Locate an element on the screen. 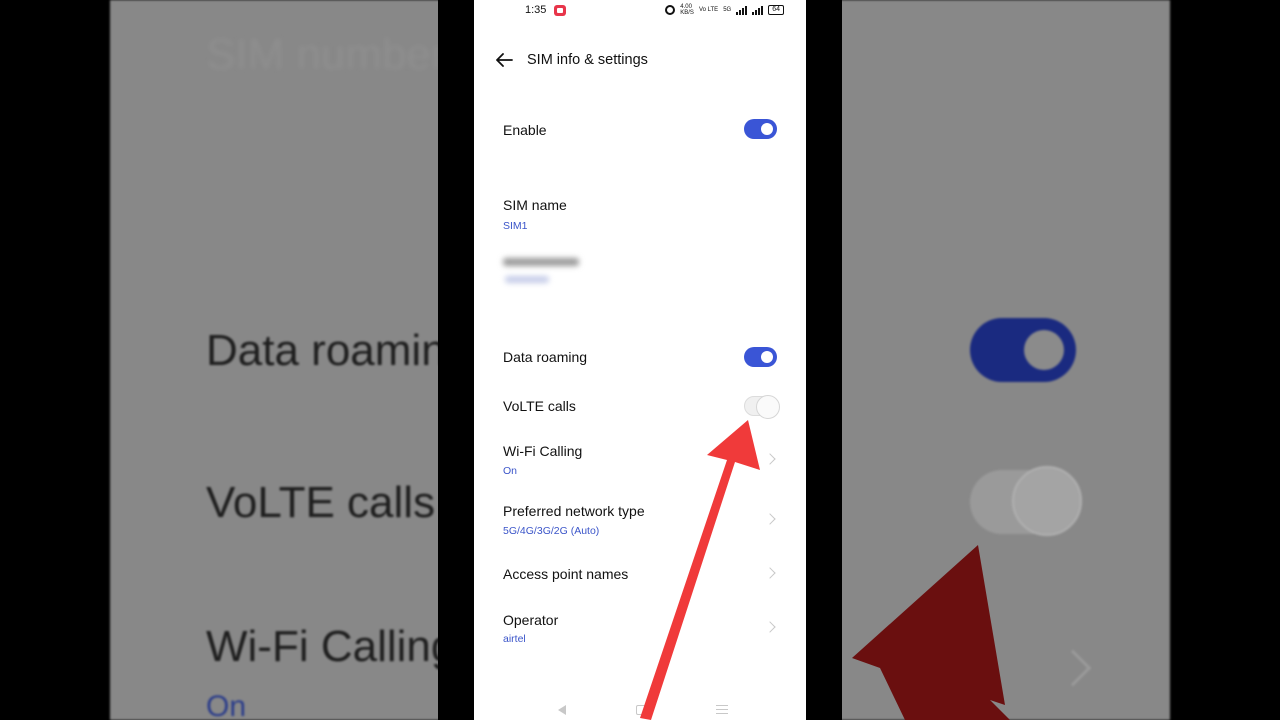 The height and width of the screenshot is (720, 1280). setting-volte-calls: VoLTE calls is located at coordinates (640, 406).